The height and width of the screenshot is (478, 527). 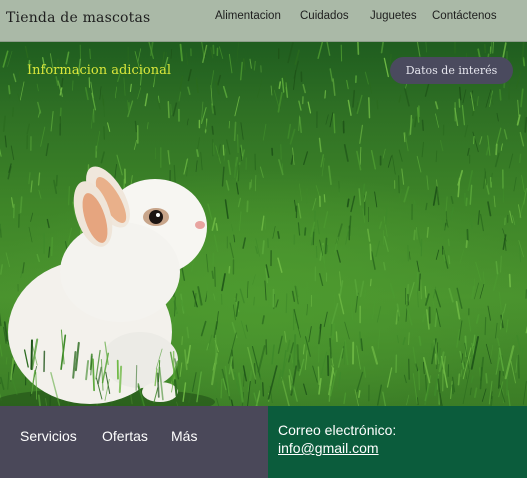 What do you see at coordinates (48, 436) in the screenshot?
I see `footer-link-servicios: Servicios` at bounding box center [48, 436].